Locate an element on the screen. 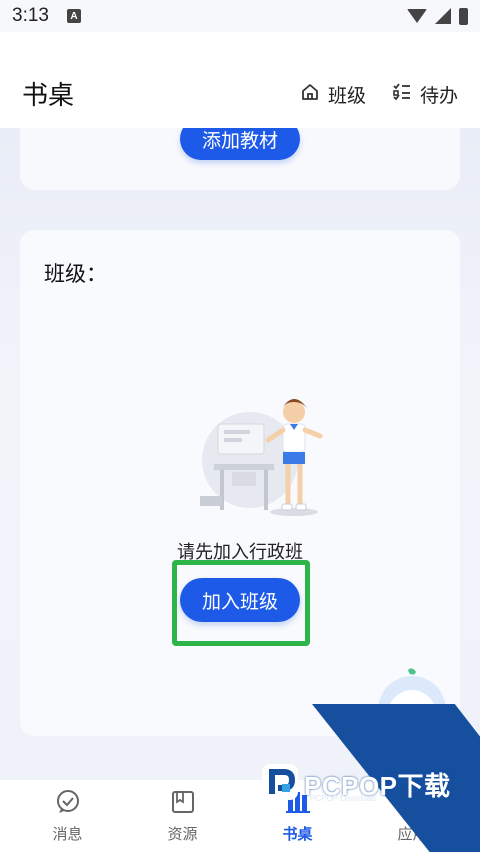 Image resolution: width=480 pixels, height=852 pixels. header-nav-class: 班级 is located at coordinates (333, 94).